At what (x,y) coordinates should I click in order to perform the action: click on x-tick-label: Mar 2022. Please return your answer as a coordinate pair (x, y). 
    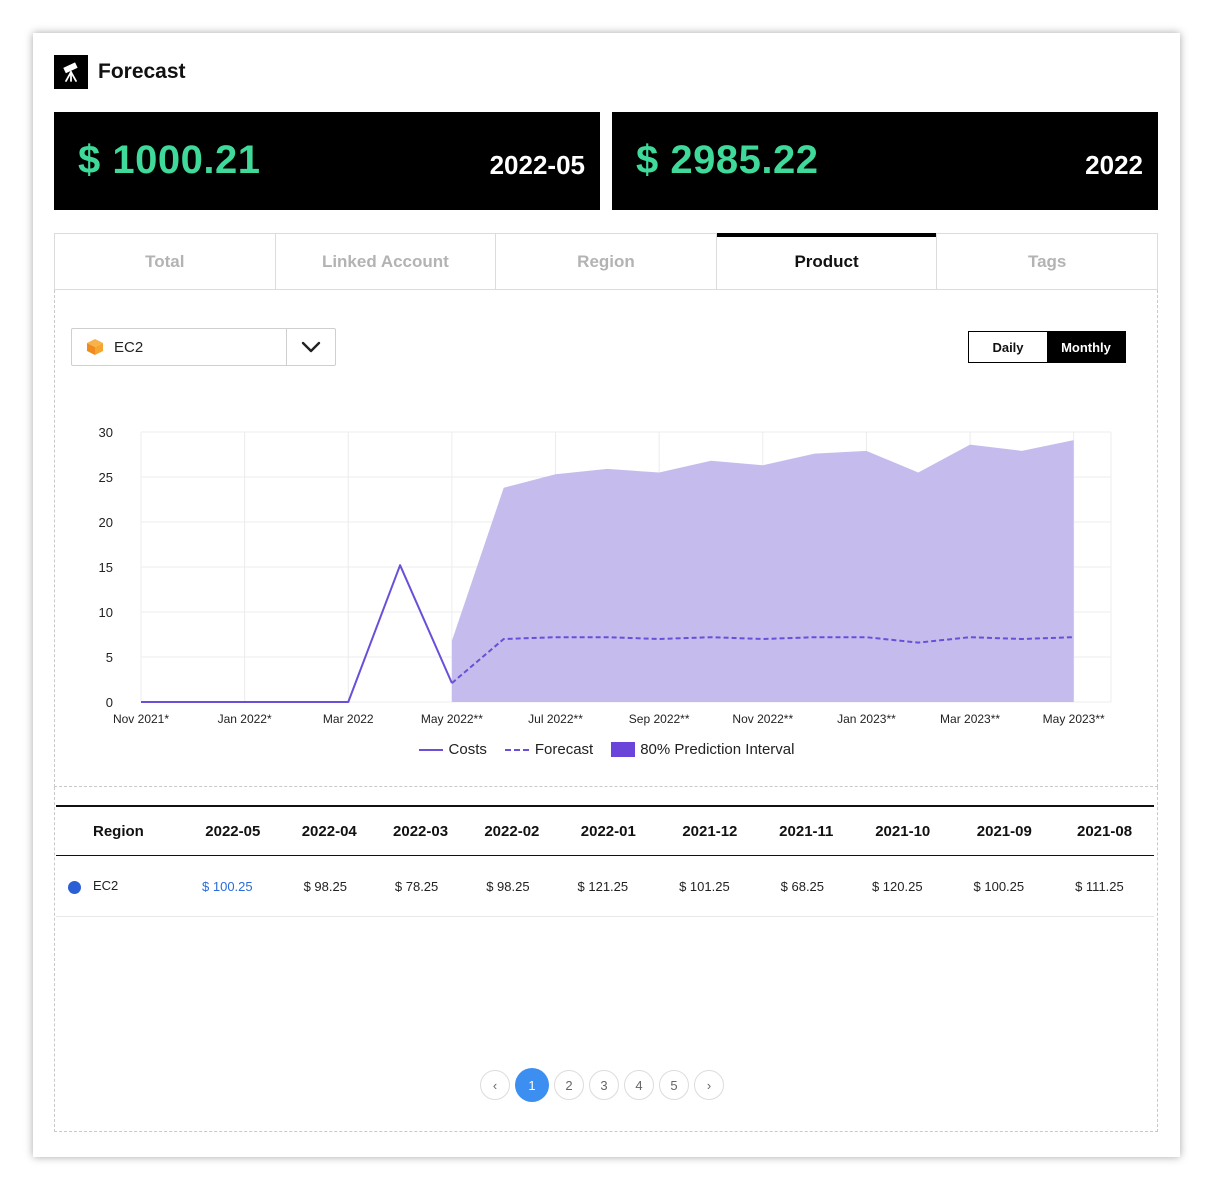
    Looking at the image, I should click on (348, 719).